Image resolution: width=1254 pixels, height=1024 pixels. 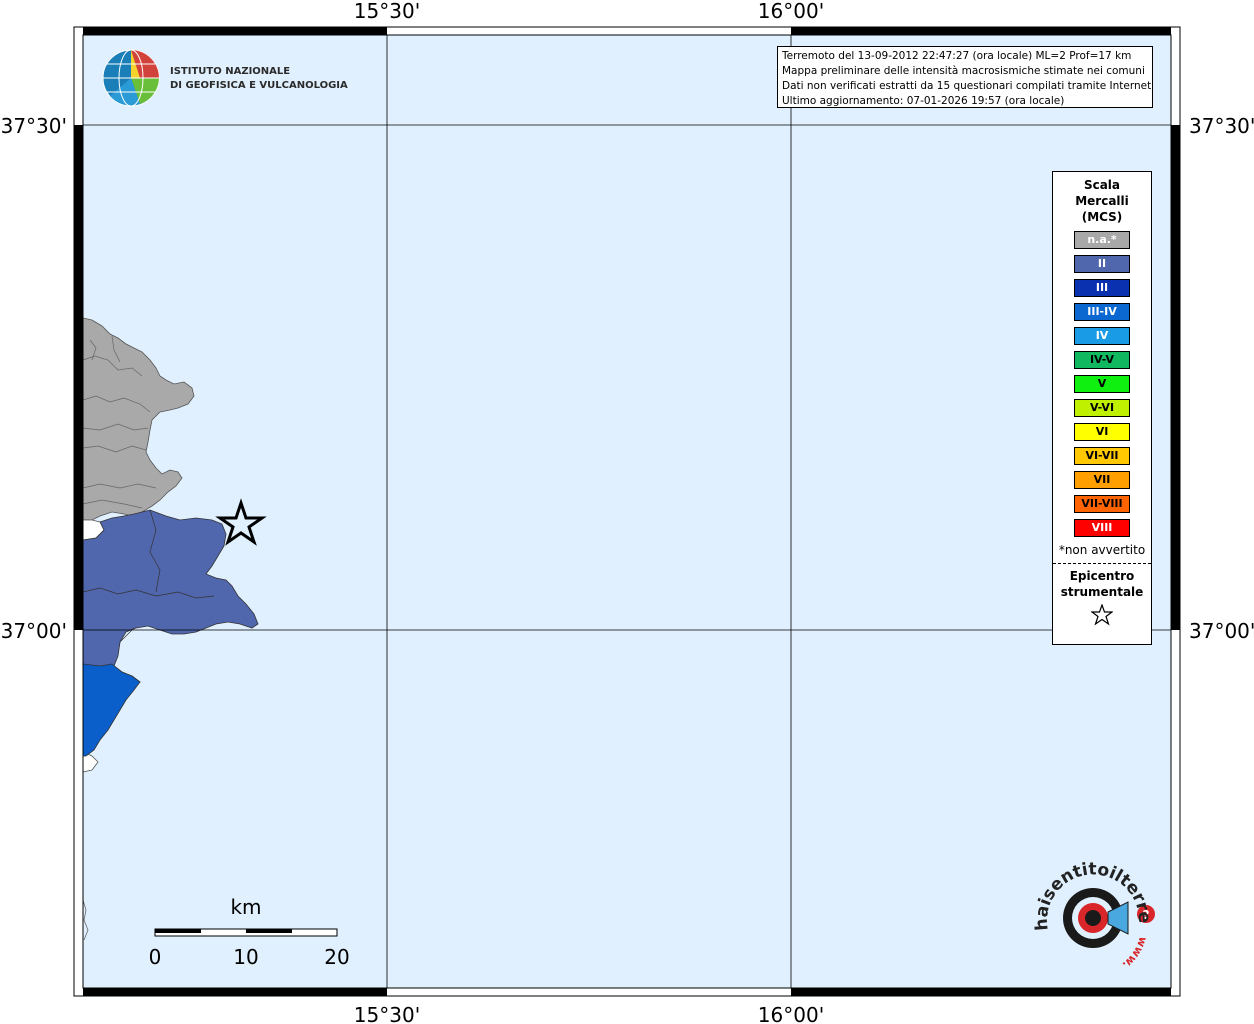 What do you see at coordinates (791, 11) in the screenshot?
I see `lon-label-top-2: 16°00'` at bounding box center [791, 11].